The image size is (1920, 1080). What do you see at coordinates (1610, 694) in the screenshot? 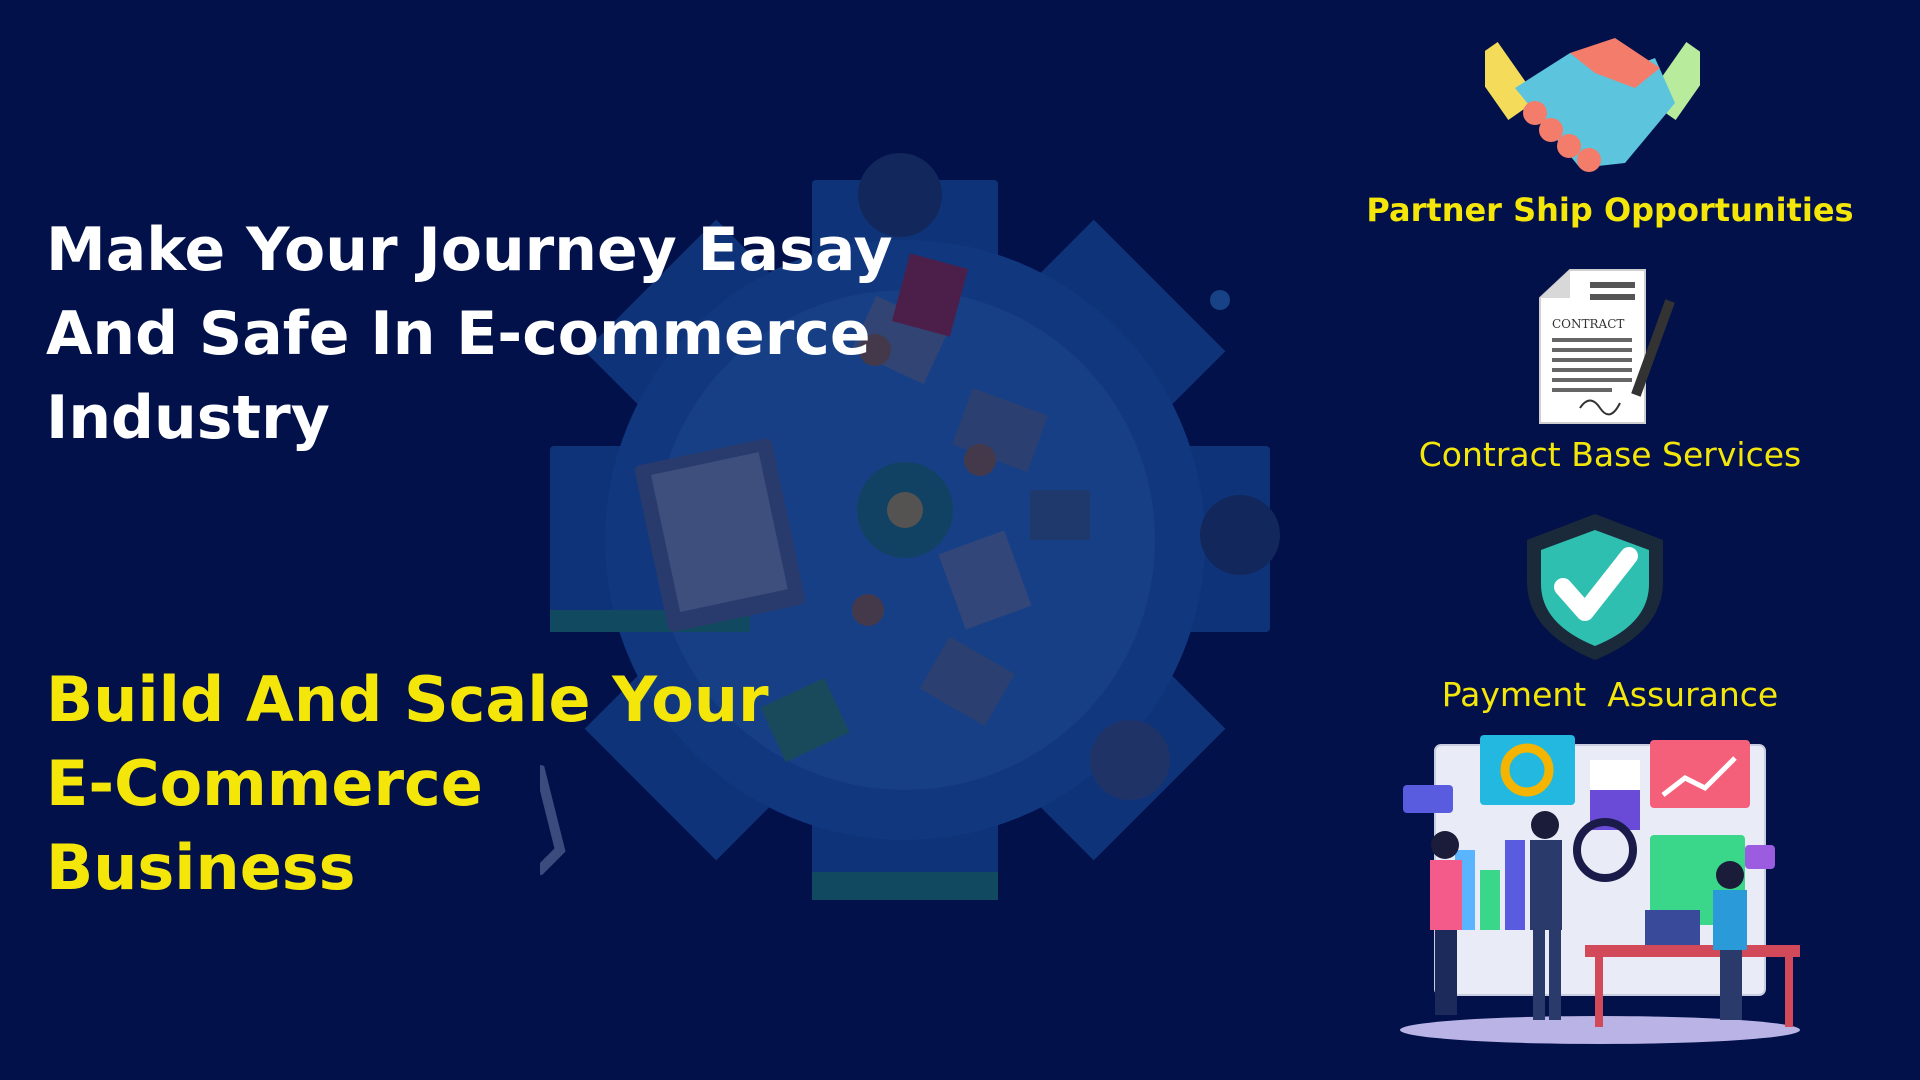
I see `feature-label-payment: Payment Assurance` at bounding box center [1610, 694].